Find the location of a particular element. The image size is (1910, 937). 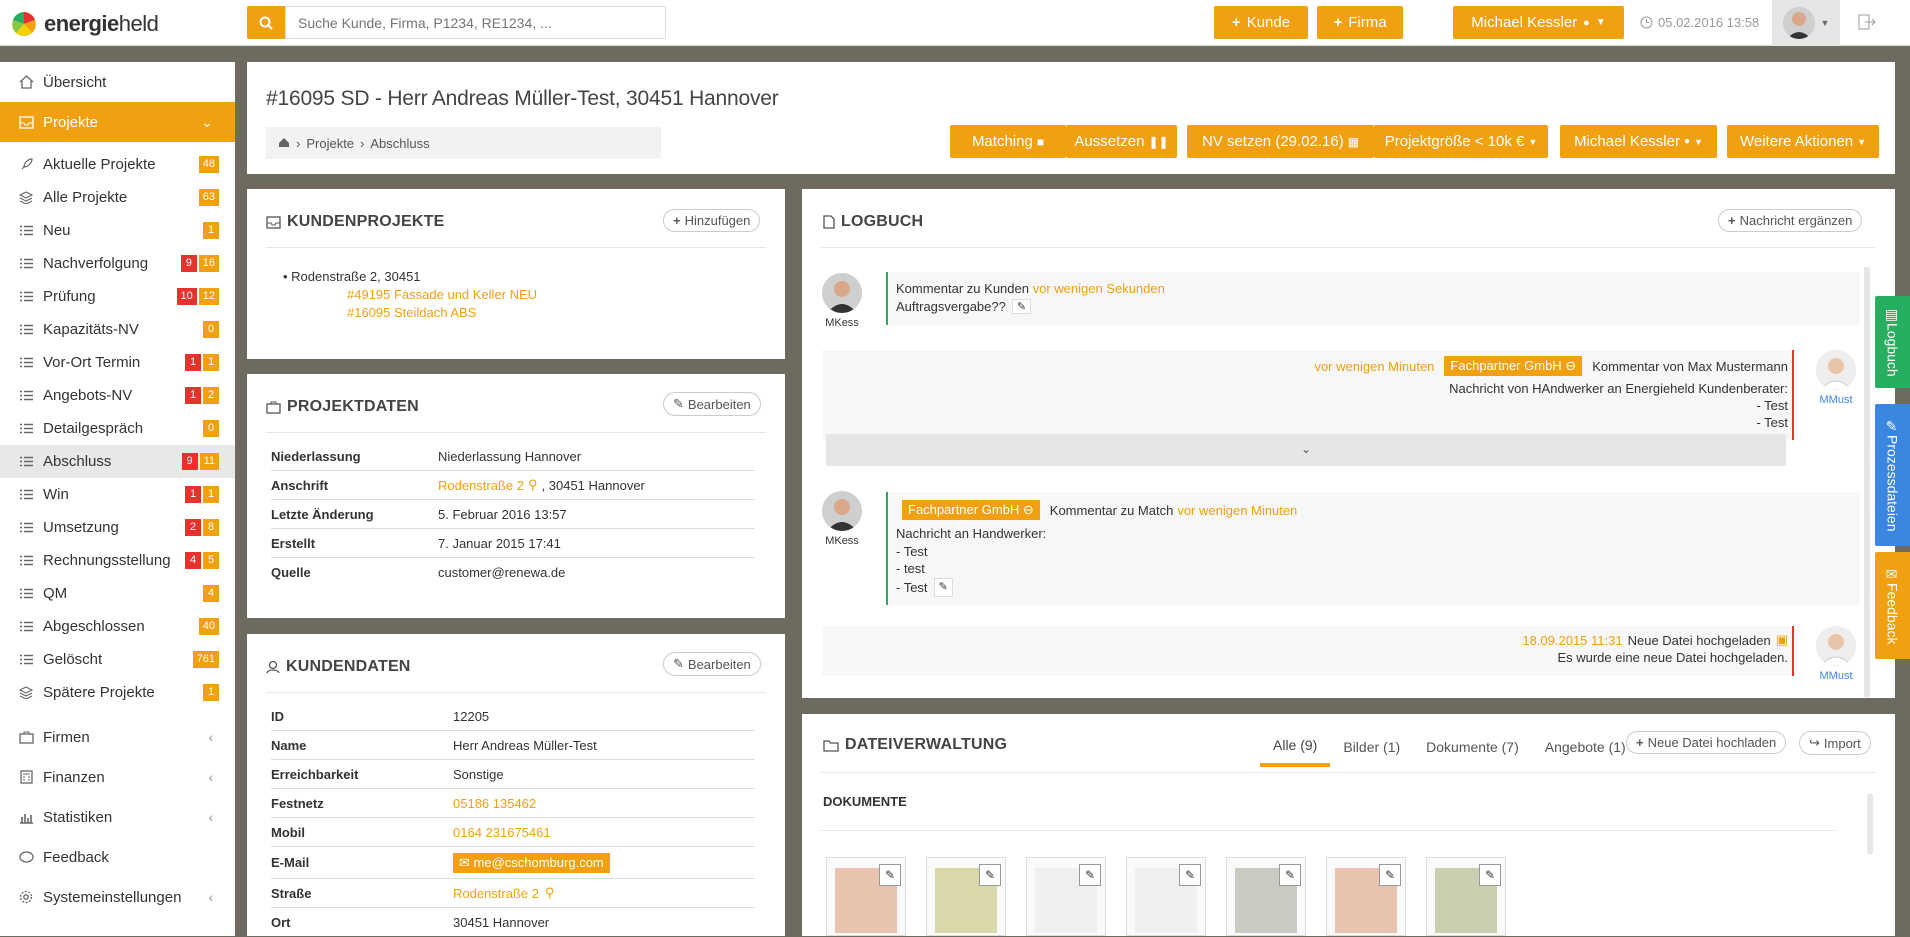

logout-icon is located at coordinates (1867, 24).